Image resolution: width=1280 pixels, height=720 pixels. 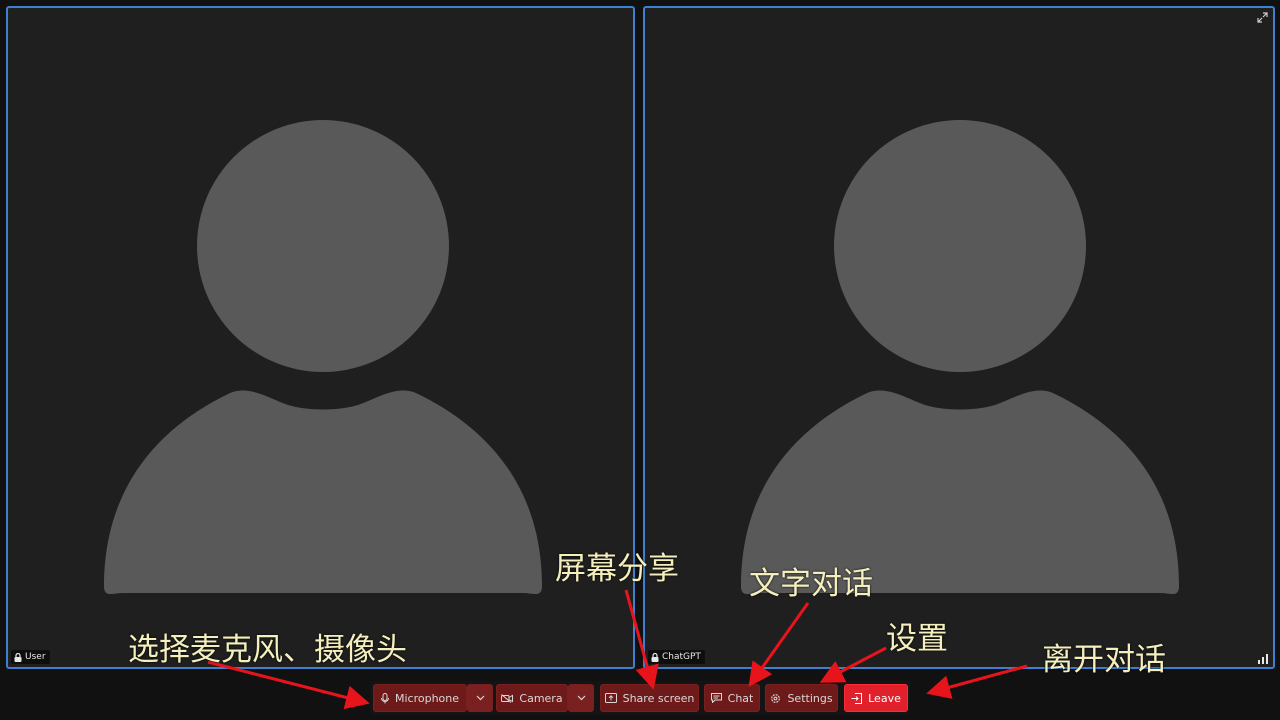 What do you see at coordinates (267, 650) in the screenshot?
I see `annotation-devices: 选择麦克风、摄像头` at bounding box center [267, 650].